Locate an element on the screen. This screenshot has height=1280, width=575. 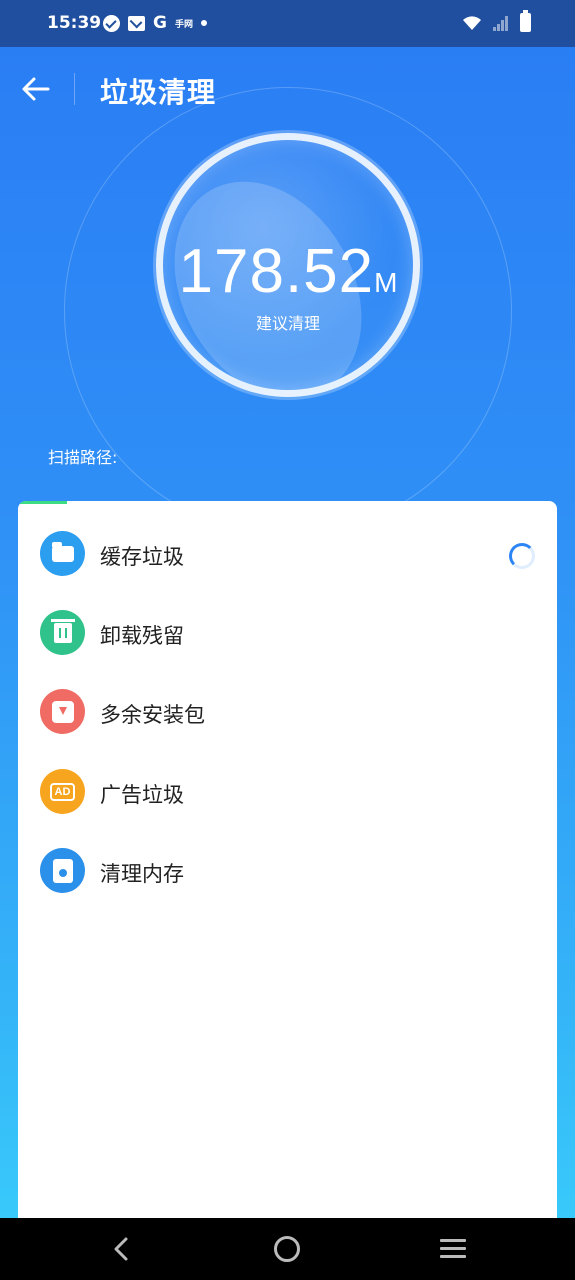
memory-card-icon is located at coordinates (62, 870).